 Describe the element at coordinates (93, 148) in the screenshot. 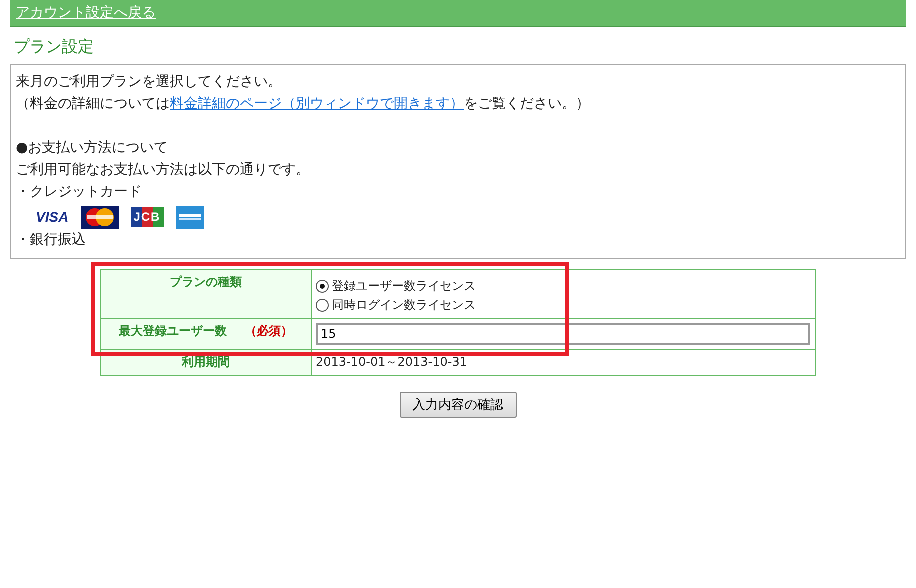

I see `payment-heading: ●お支払い方法について` at that location.